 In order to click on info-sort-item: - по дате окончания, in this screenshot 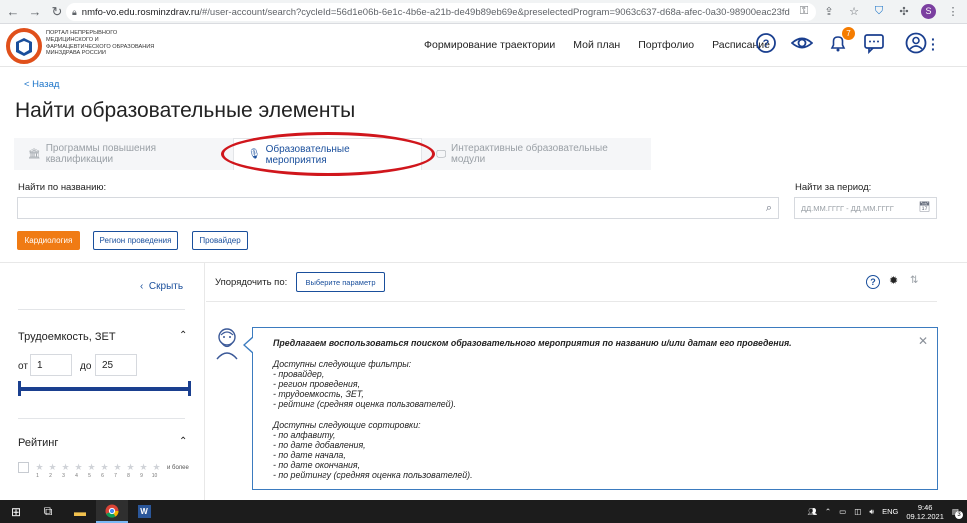, I will do `click(317, 465)`.